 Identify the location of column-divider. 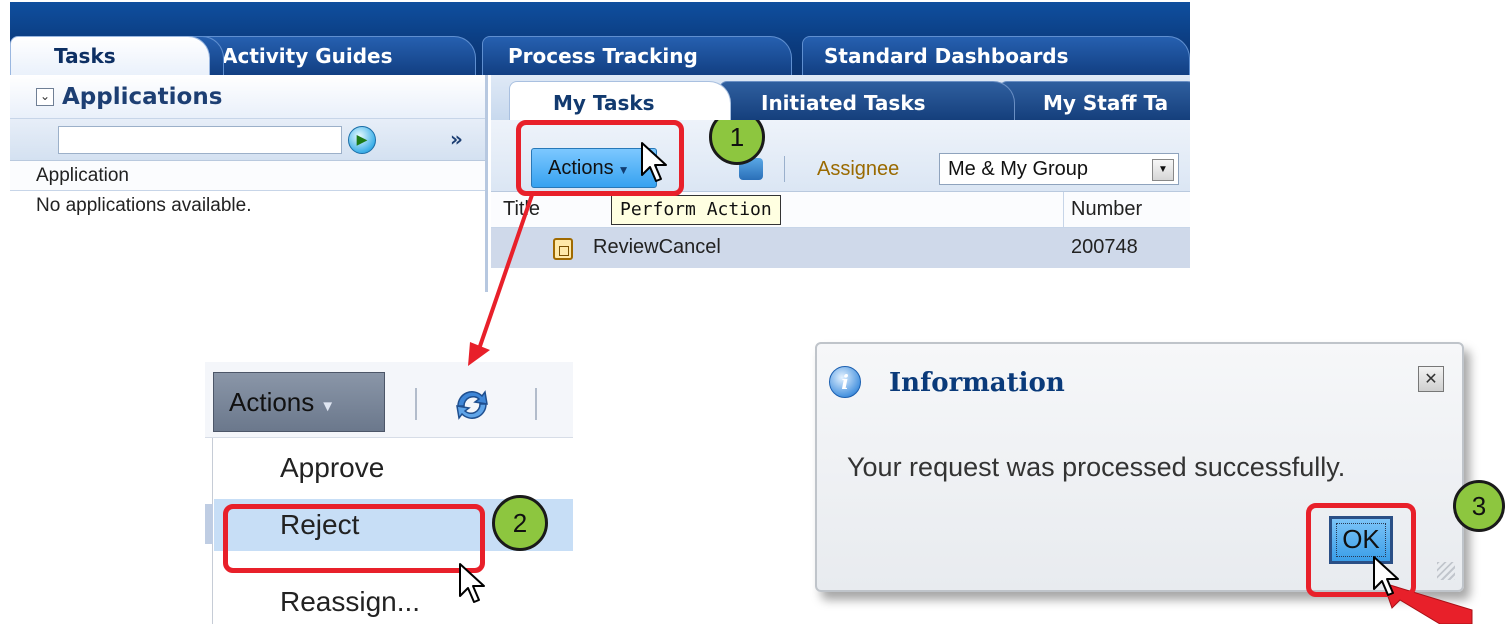
(1063, 210).